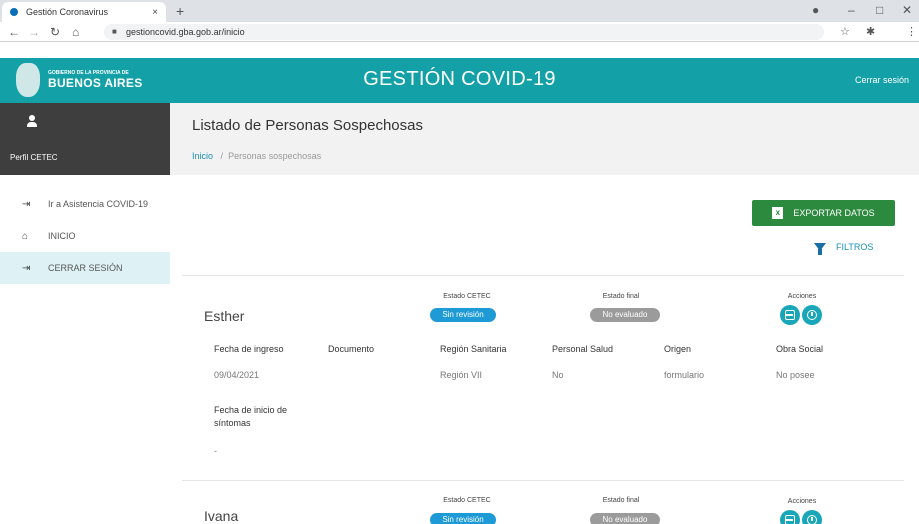 Image resolution: width=919 pixels, height=524 pixels. Describe the element at coordinates (249, 349) in the screenshot. I see `fecha-ingreso-header: Fecha de ingreso` at that location.